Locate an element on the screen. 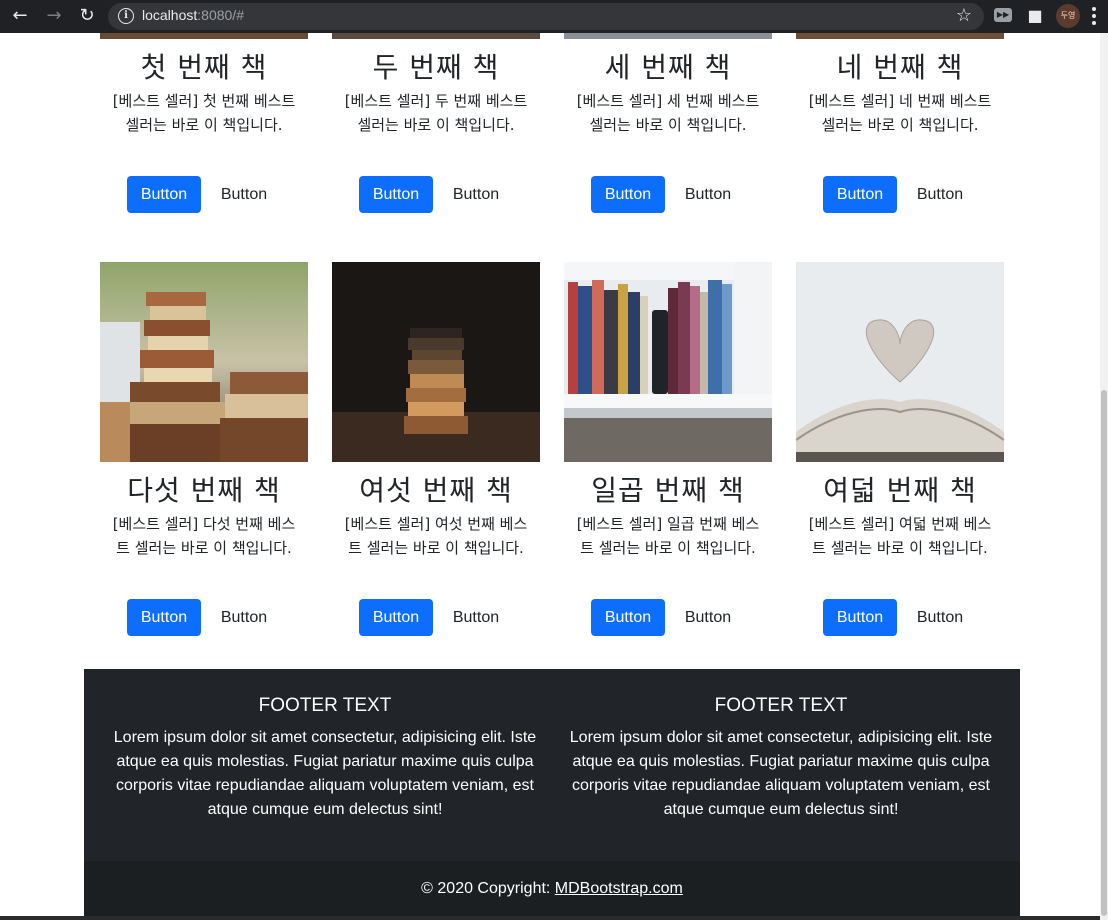  copyright-text: © 2020 Copyright: is located at coordinates (488, 888).